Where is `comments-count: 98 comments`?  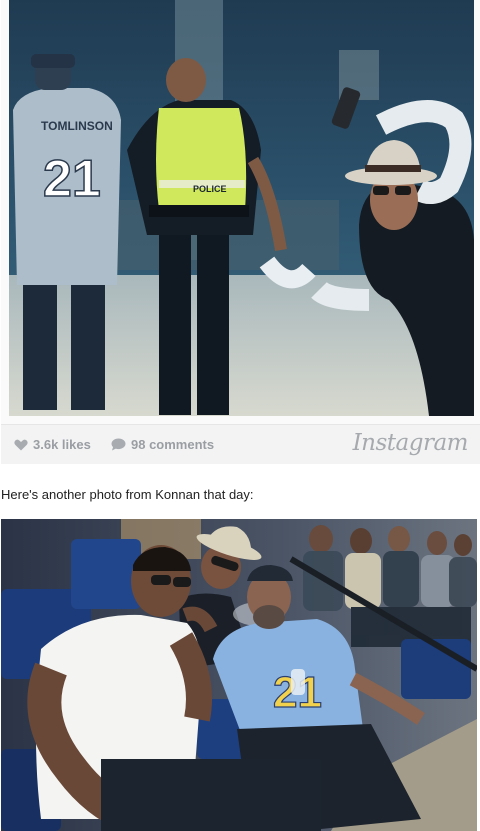
comments-count: 98 comments is located at coordinates (173, 444).